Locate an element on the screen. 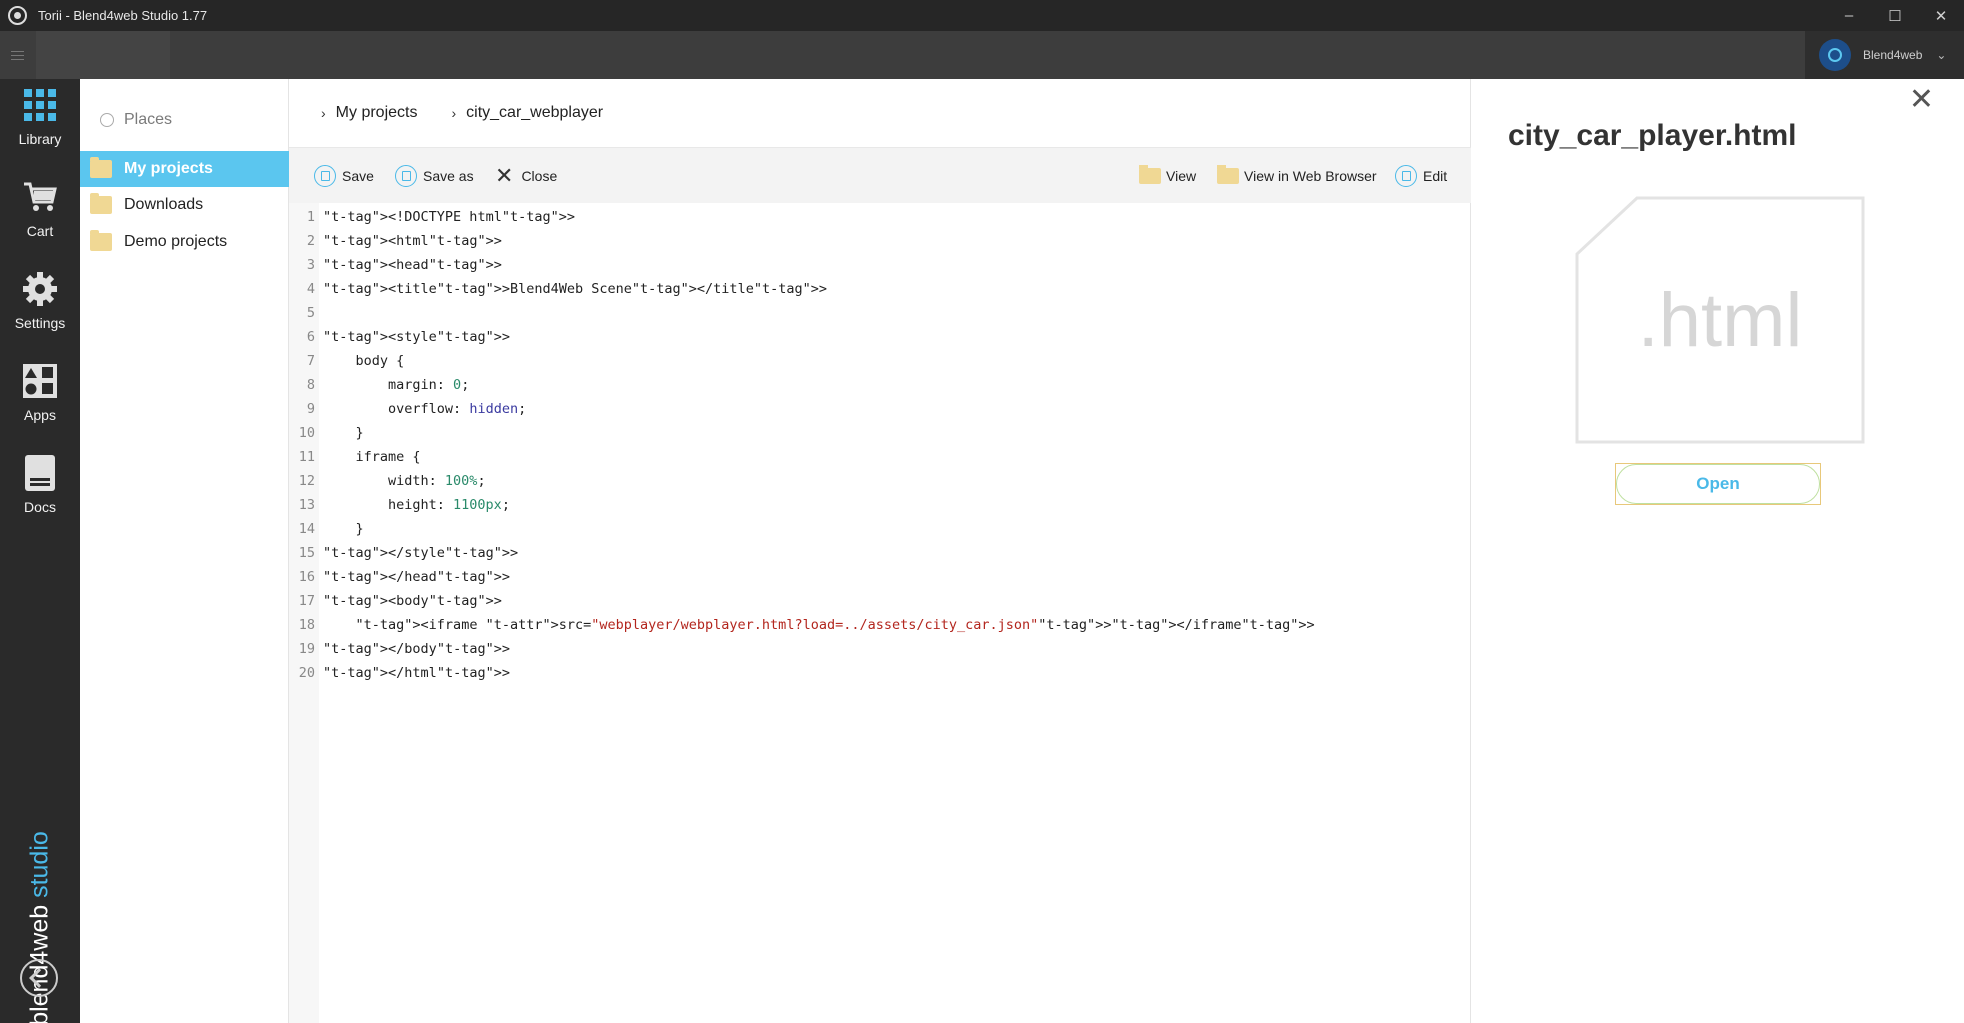 The height and width of the screenshot is (1023, 1964). active-tab is located at coordinates (103, 55).